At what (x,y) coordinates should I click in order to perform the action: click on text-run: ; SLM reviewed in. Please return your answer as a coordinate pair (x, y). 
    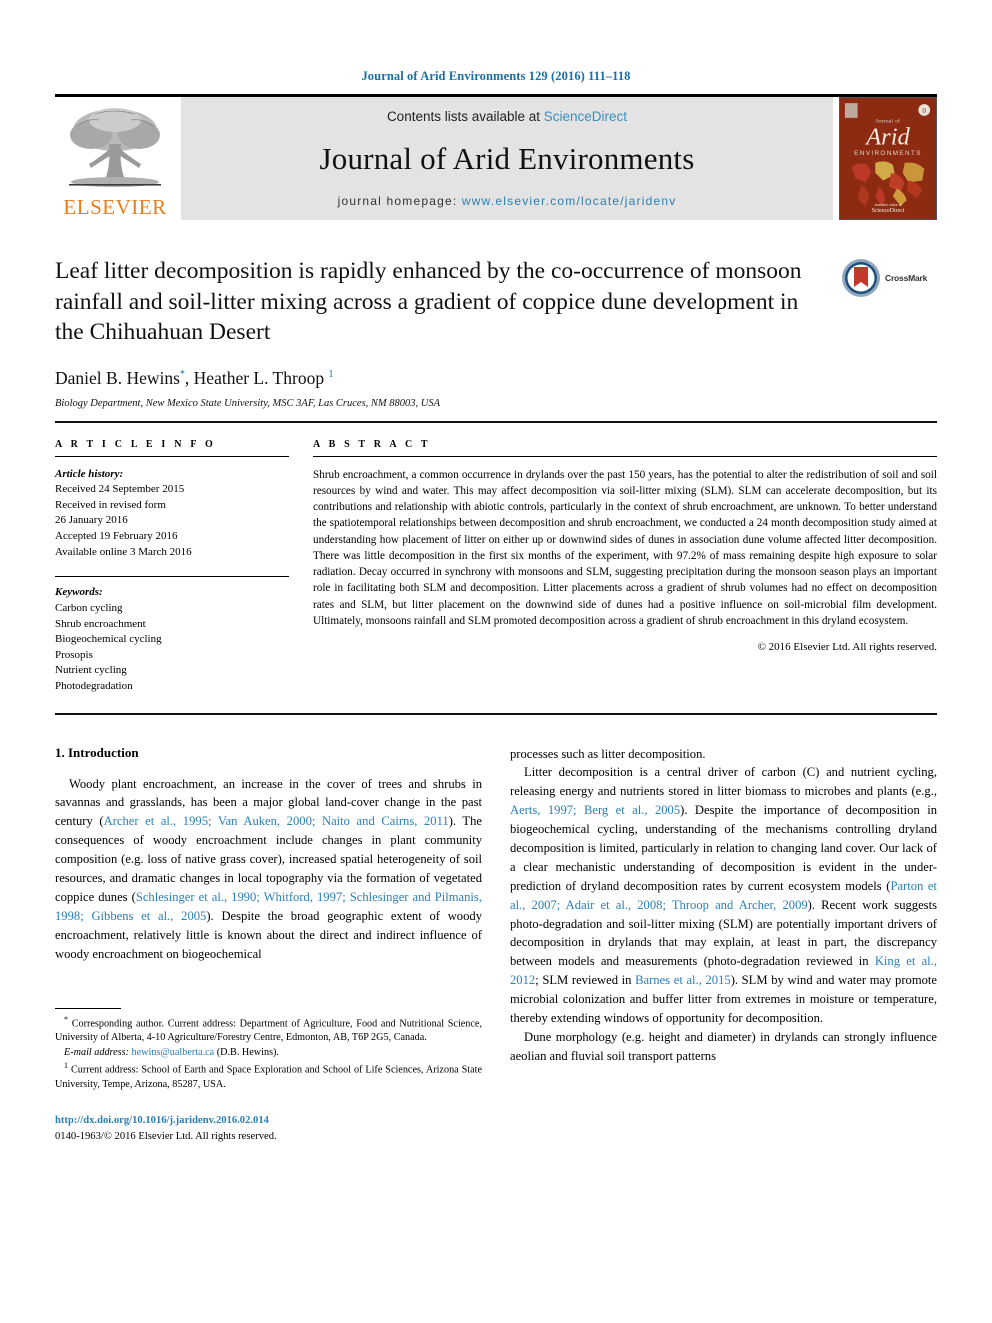
    Looking at the image, I should click on (585, 980).